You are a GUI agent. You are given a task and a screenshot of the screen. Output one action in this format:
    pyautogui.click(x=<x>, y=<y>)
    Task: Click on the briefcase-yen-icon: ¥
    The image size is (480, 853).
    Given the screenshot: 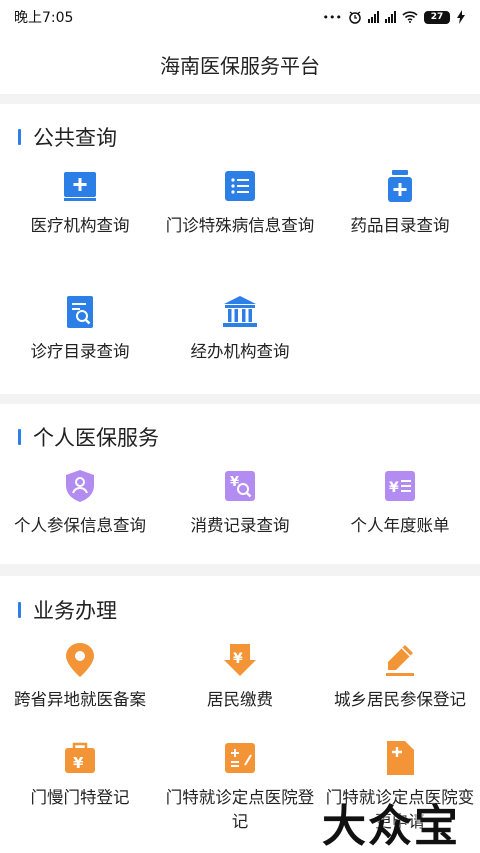 What is the action you would take?
    pyautogui.click(x=80, y=758)
    